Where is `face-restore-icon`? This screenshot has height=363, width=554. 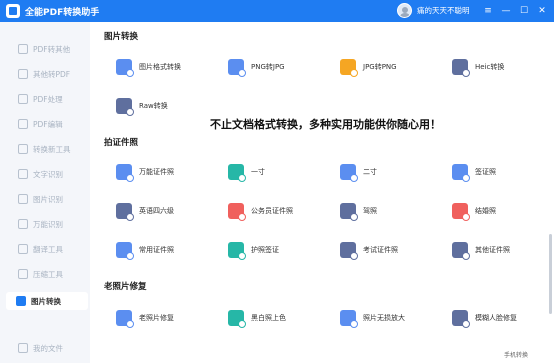
face-restore-icon is located at coordinates (461, 319).